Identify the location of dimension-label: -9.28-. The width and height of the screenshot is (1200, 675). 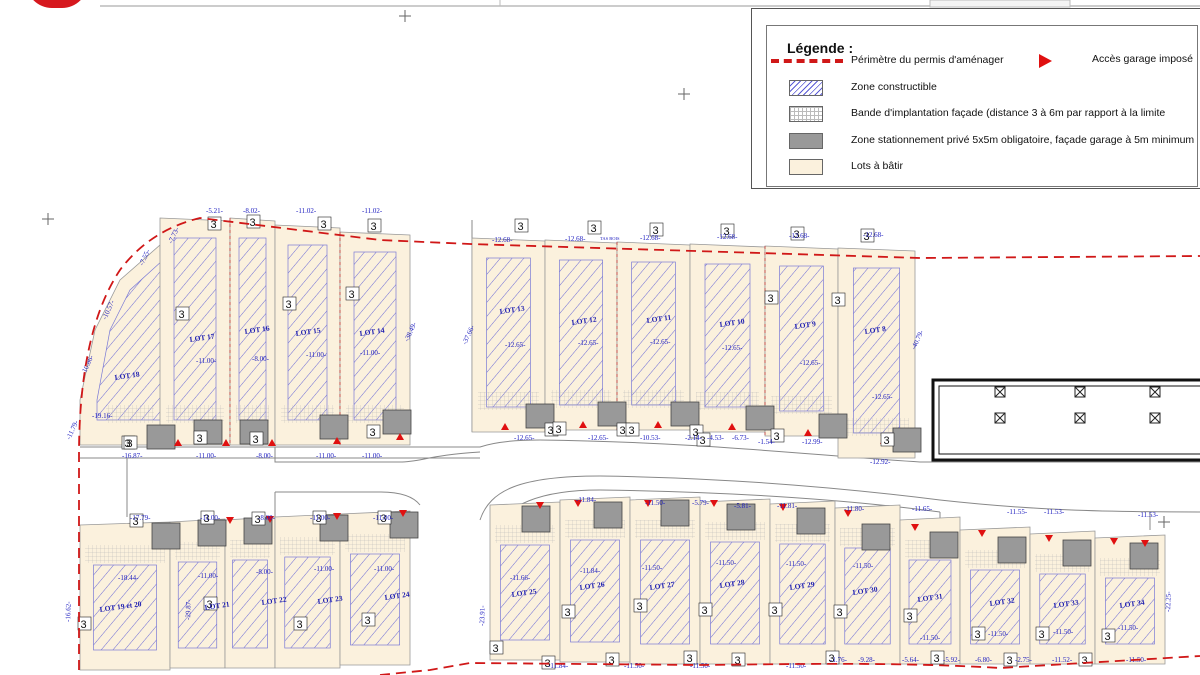
(867, 660).